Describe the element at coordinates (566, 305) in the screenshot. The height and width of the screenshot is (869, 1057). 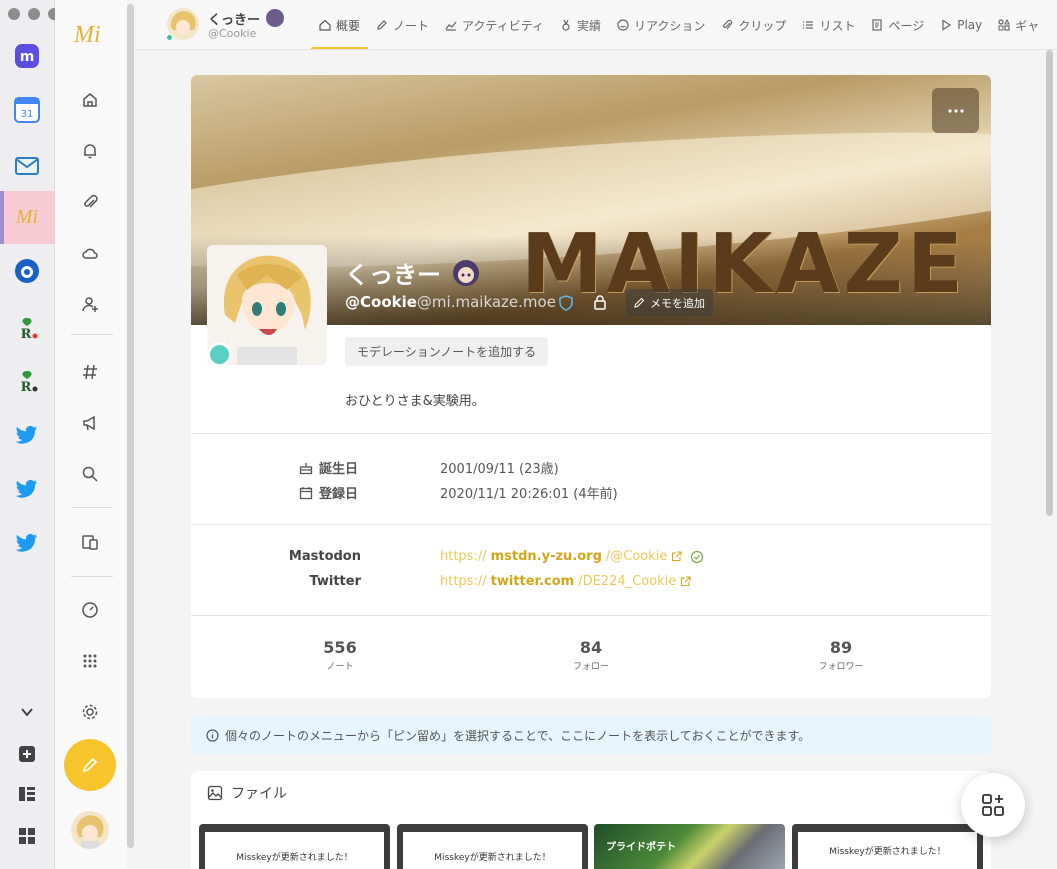
I see `shield-icon` at that location.